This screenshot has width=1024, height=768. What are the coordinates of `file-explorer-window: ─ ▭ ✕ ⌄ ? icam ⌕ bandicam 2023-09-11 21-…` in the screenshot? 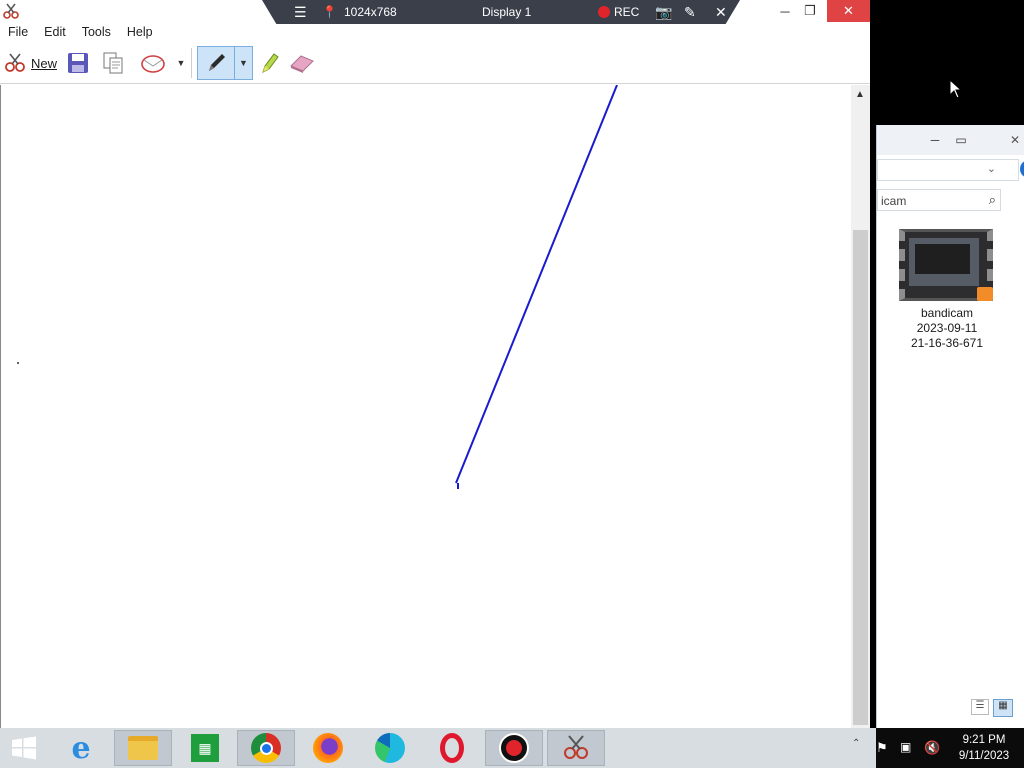 It's located at (950, 426).